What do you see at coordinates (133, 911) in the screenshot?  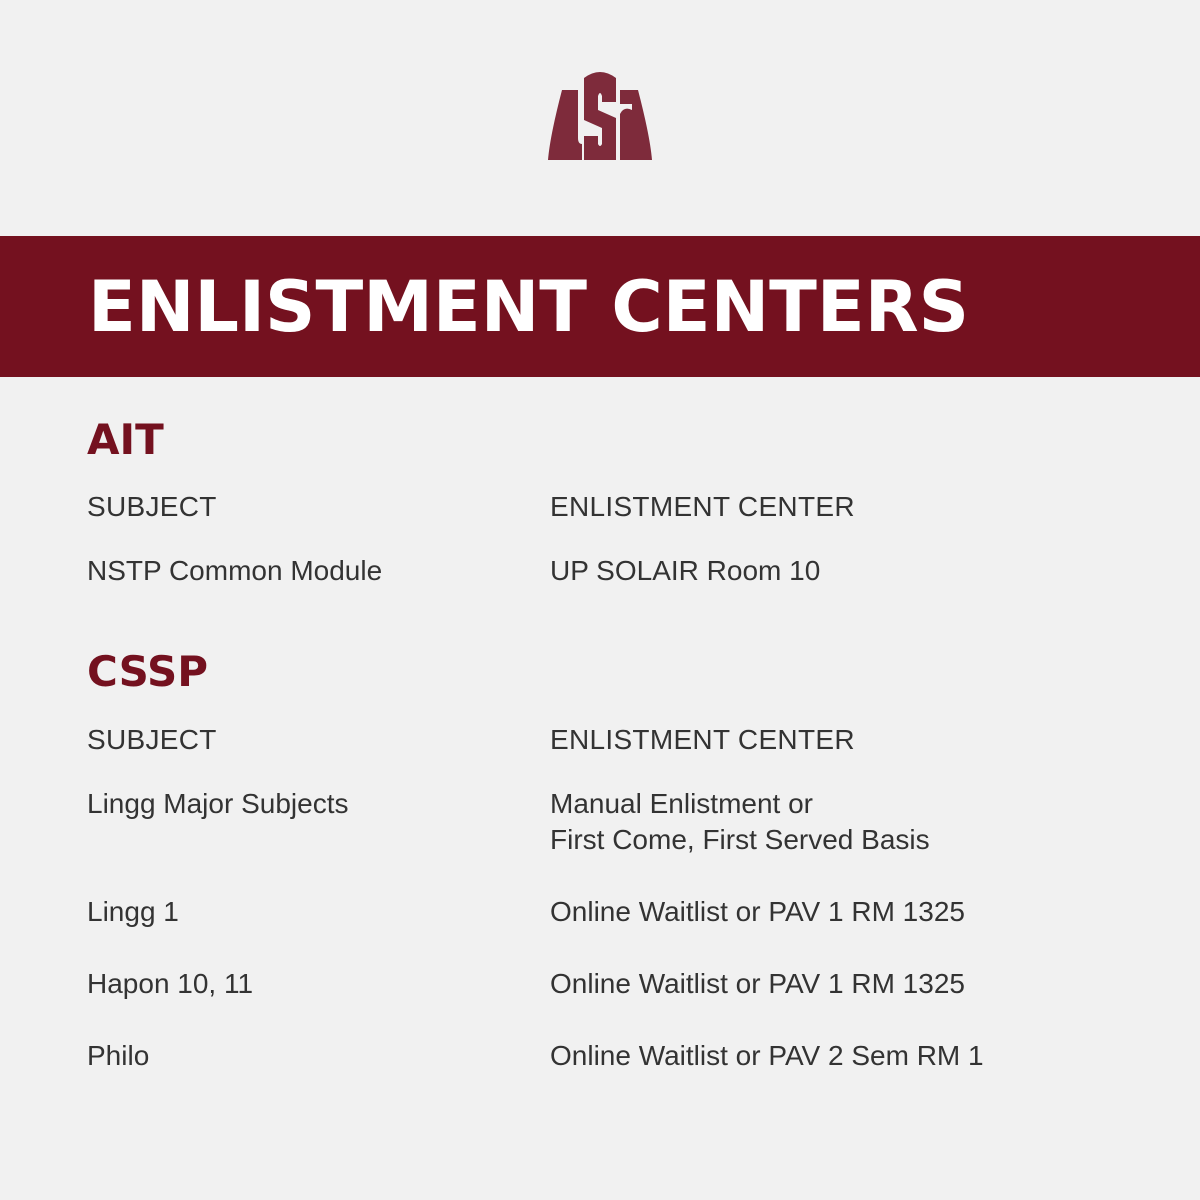 I see `row-subject: Lingg 1` at bounding box center [133, 911].